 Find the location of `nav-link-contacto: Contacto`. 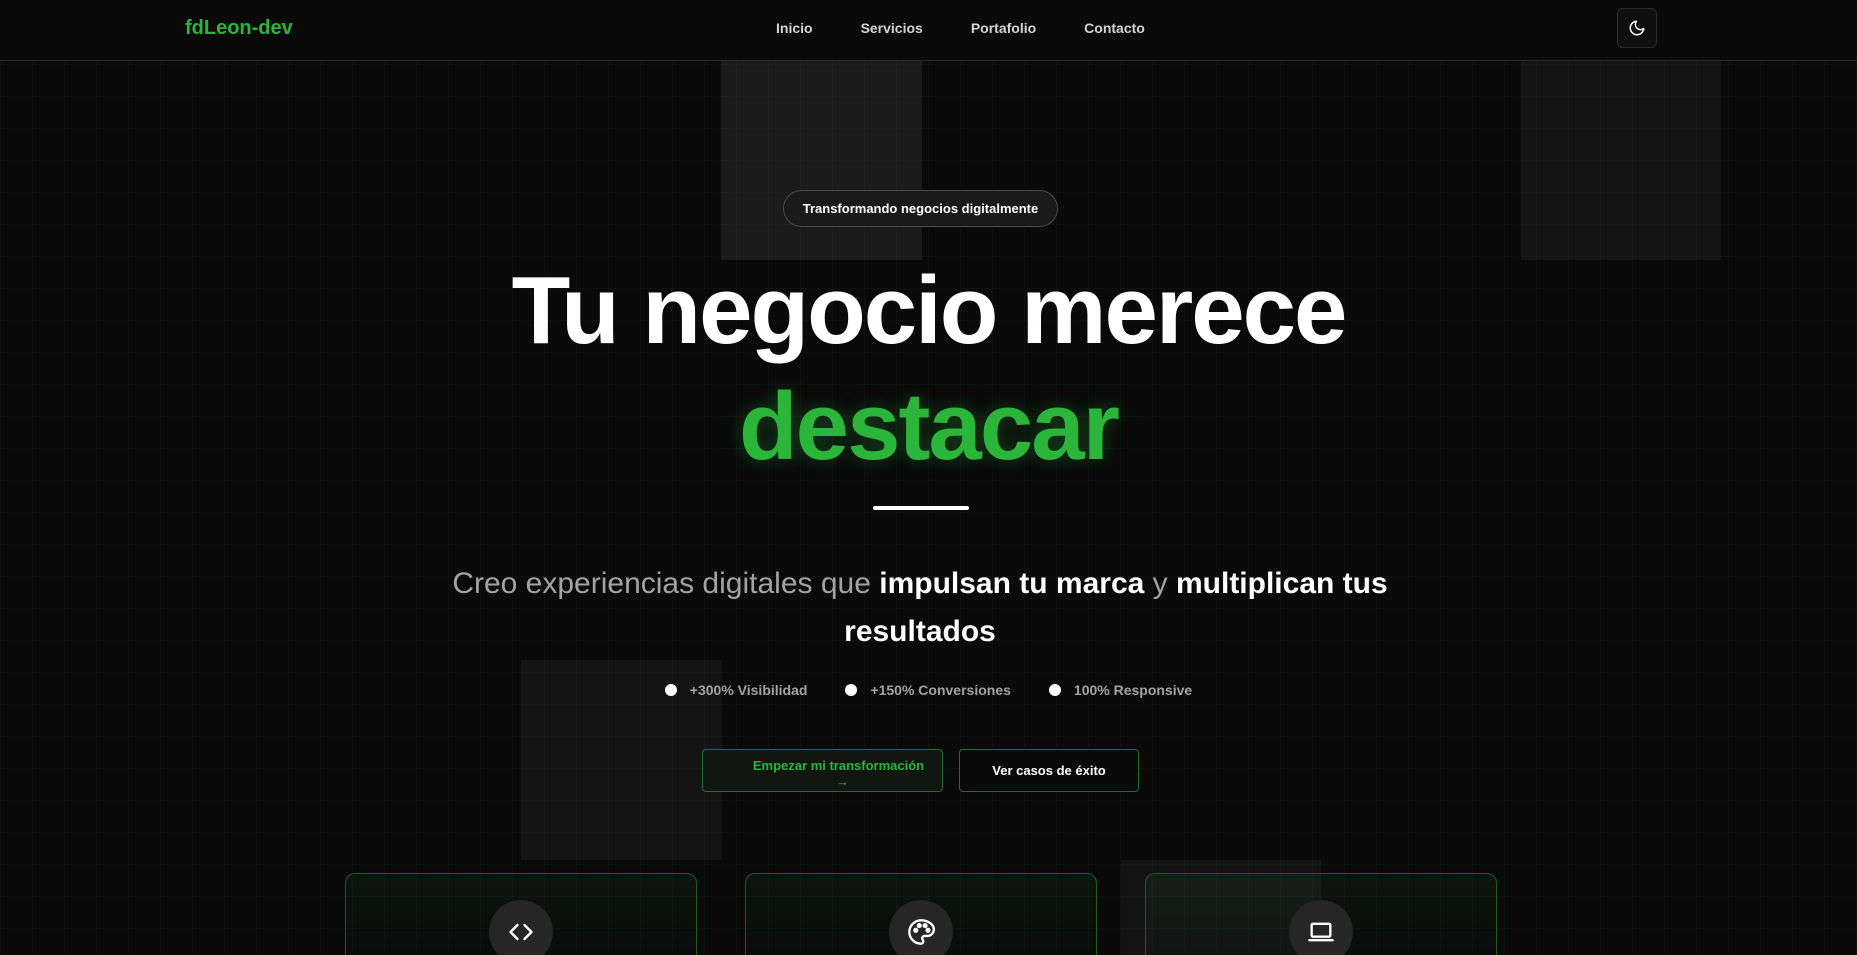

nav-link-contacto: Contacto is located at coordinates (1114, 28).